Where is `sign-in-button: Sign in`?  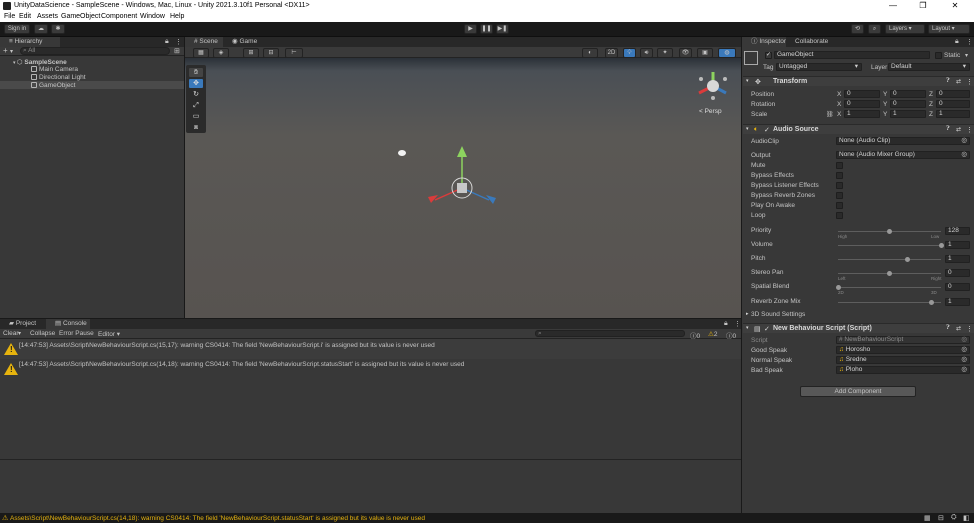 sign-in-button: Sign in is located at coordinates (17, 29).